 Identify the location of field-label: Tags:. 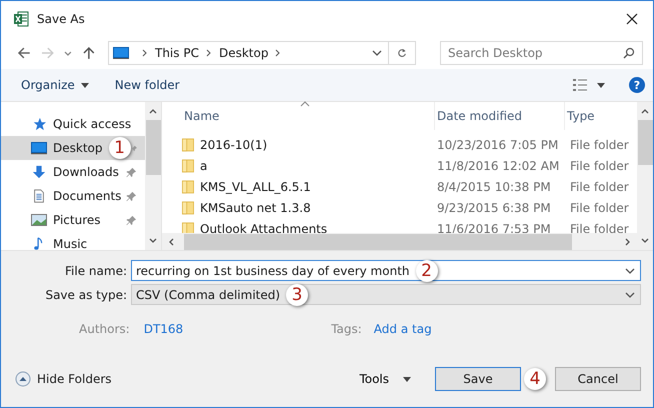
(346, 329).